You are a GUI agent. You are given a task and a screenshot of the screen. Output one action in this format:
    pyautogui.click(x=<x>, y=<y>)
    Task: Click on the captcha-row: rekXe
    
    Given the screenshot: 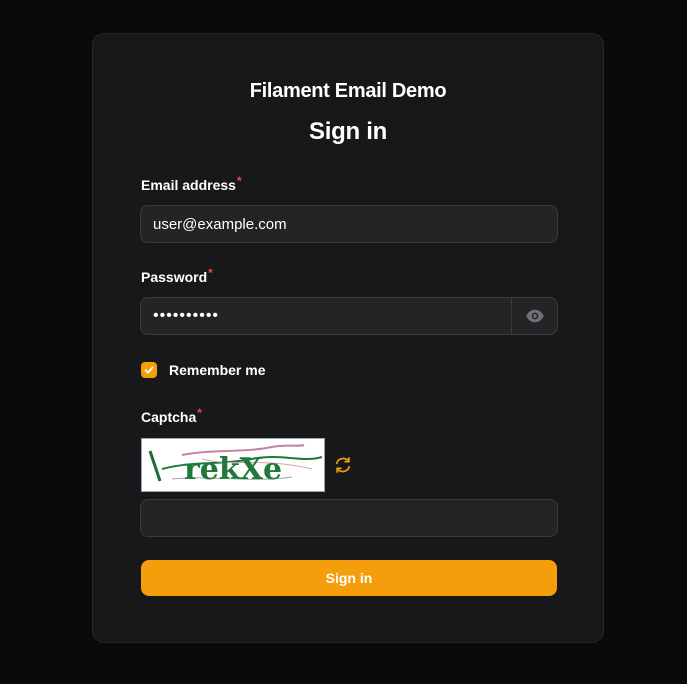 What is the action you would take?
    pyautogui.click(x=247, y=465)
    